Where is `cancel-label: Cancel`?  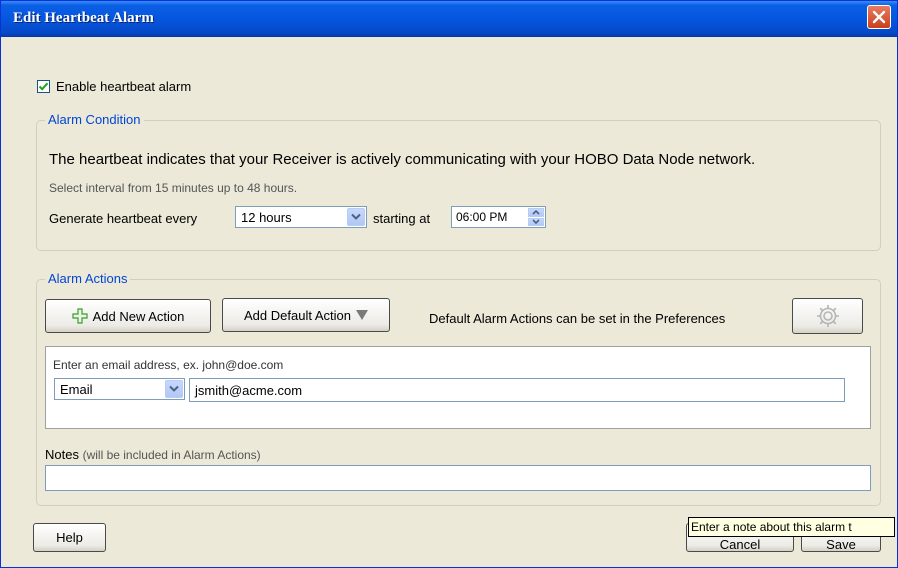
cancel-label: Cancel is located at coordinates (740, 544).